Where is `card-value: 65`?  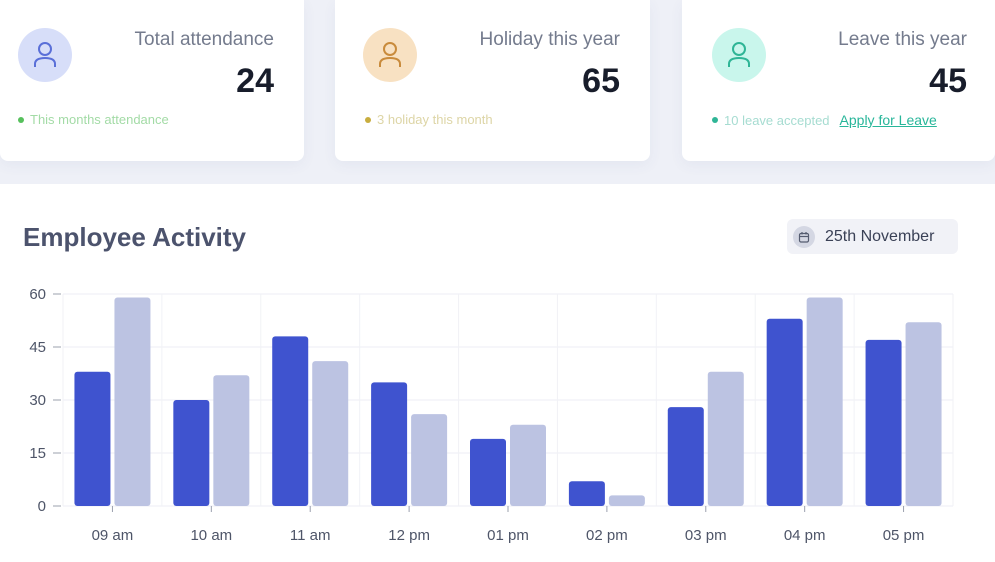
card-value: 65 is located at coordinates (601, 81).